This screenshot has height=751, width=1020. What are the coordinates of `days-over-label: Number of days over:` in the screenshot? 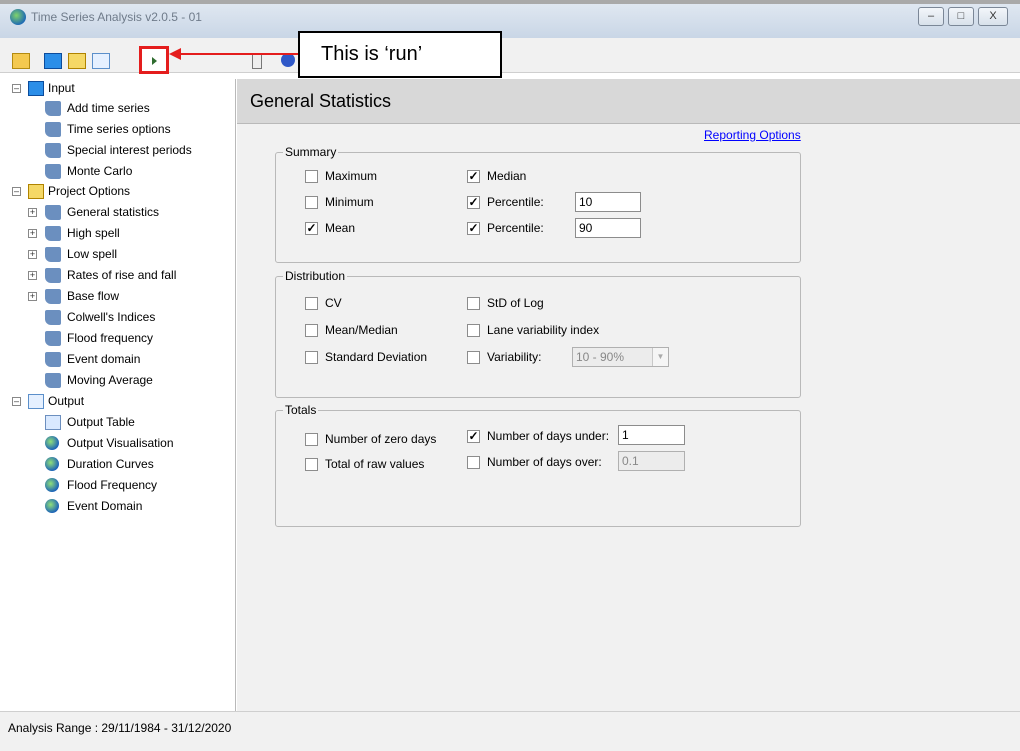 It's located at (544, 462).